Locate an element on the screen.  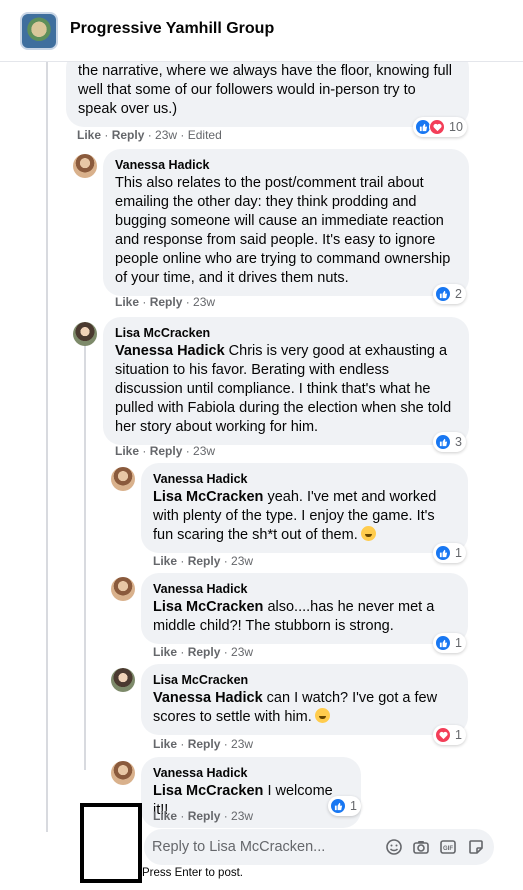
reaction-summary: 2 is located at coordinates (449, 294).